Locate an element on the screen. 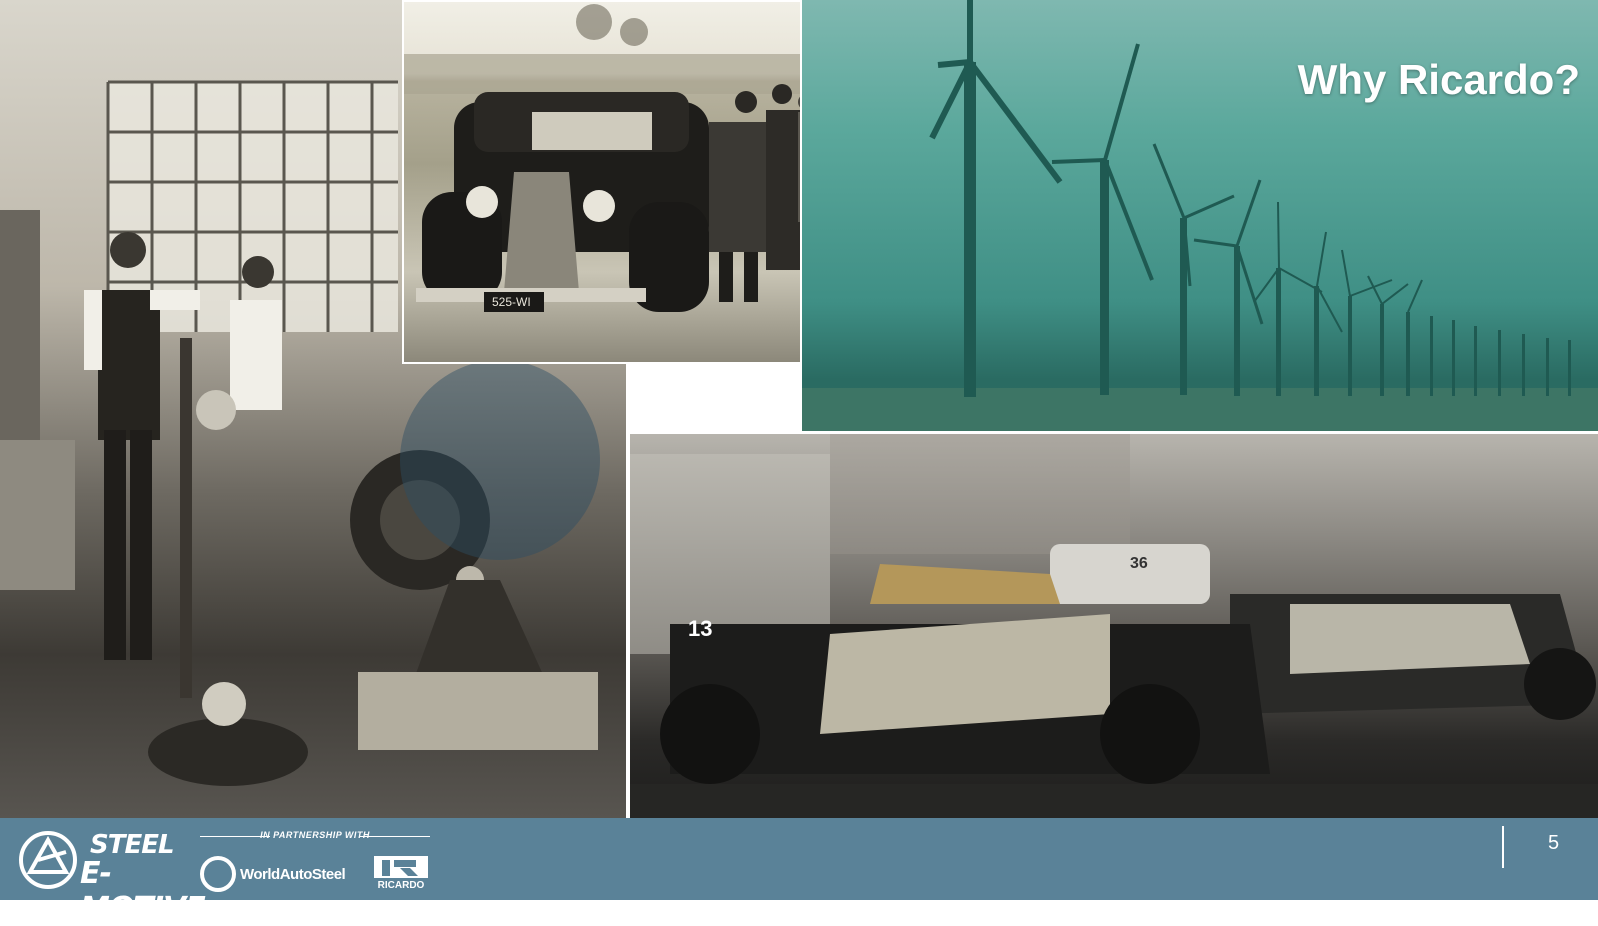  steel-e-motive-logo: STEEL E-MOTIVE is located at coordinates (112, 878).